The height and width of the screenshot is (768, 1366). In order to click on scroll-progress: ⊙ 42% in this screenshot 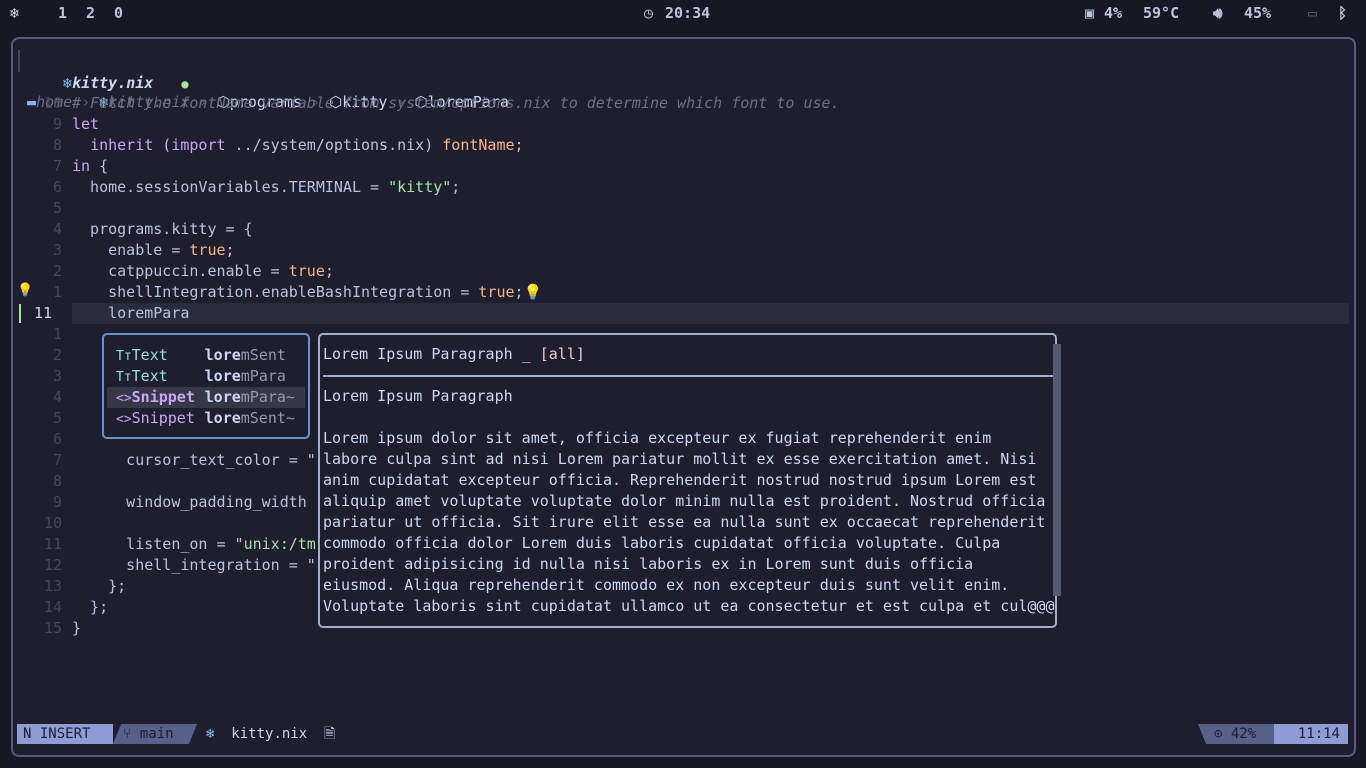, I will do `click(1236, 734)`.